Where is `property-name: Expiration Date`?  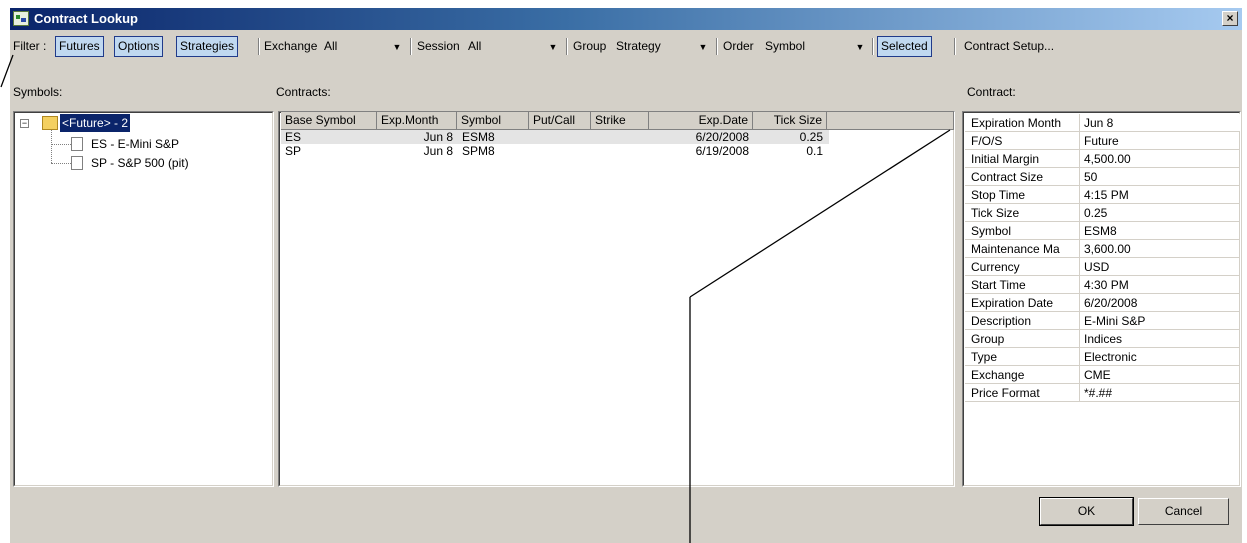
property-name: Expiration Date is located at coordinates (1012, 303).